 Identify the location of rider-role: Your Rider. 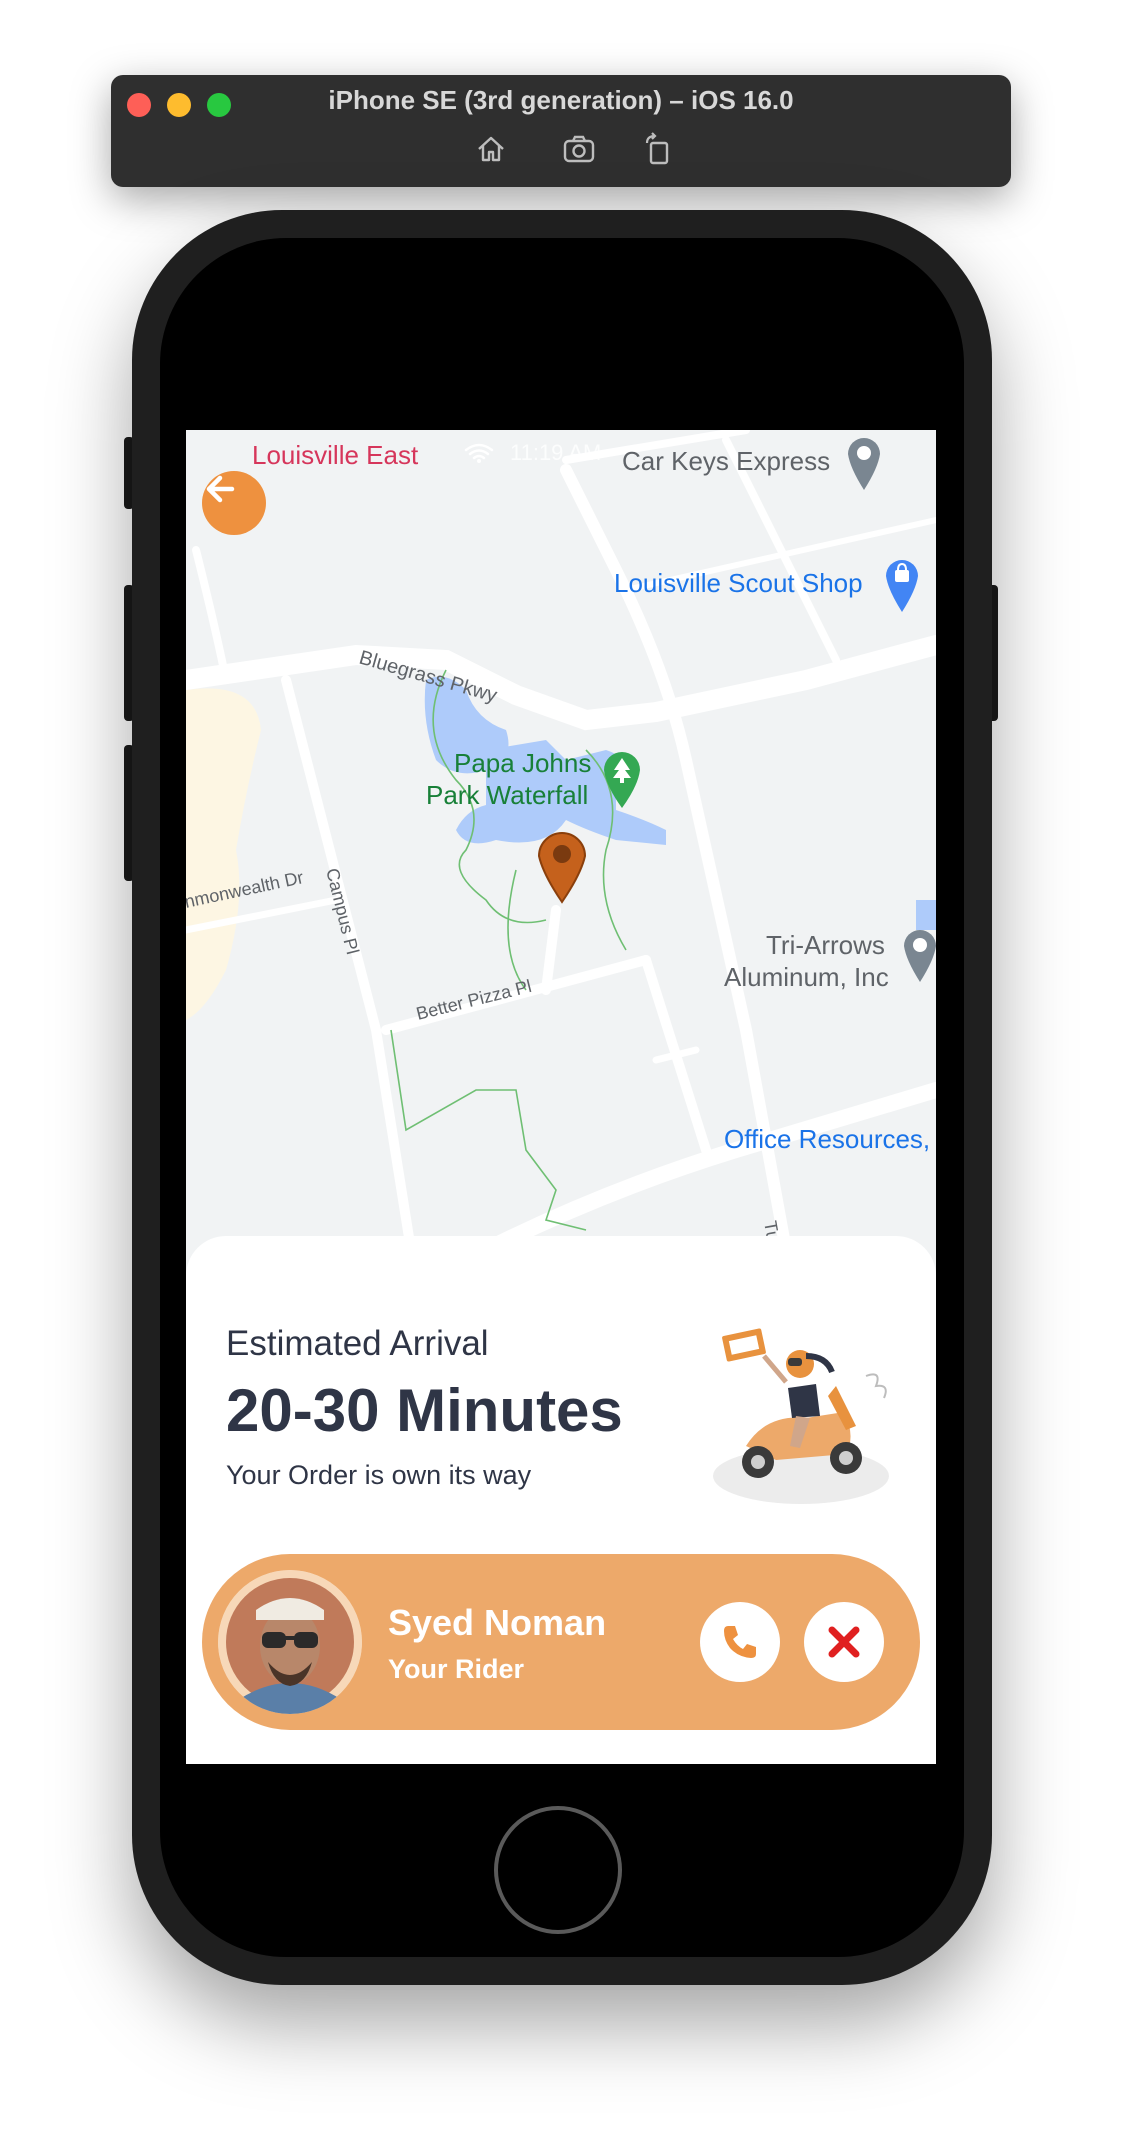
(456, 1669).